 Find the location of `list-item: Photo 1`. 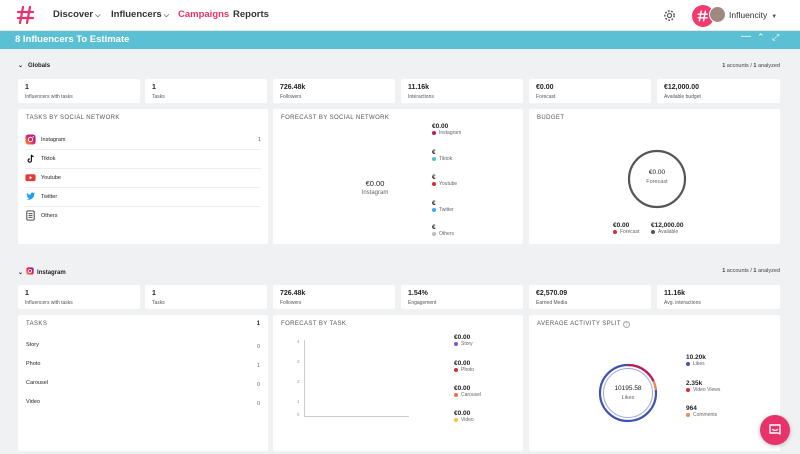

list-item: Photo 1 is located at coordinates (143, 370).